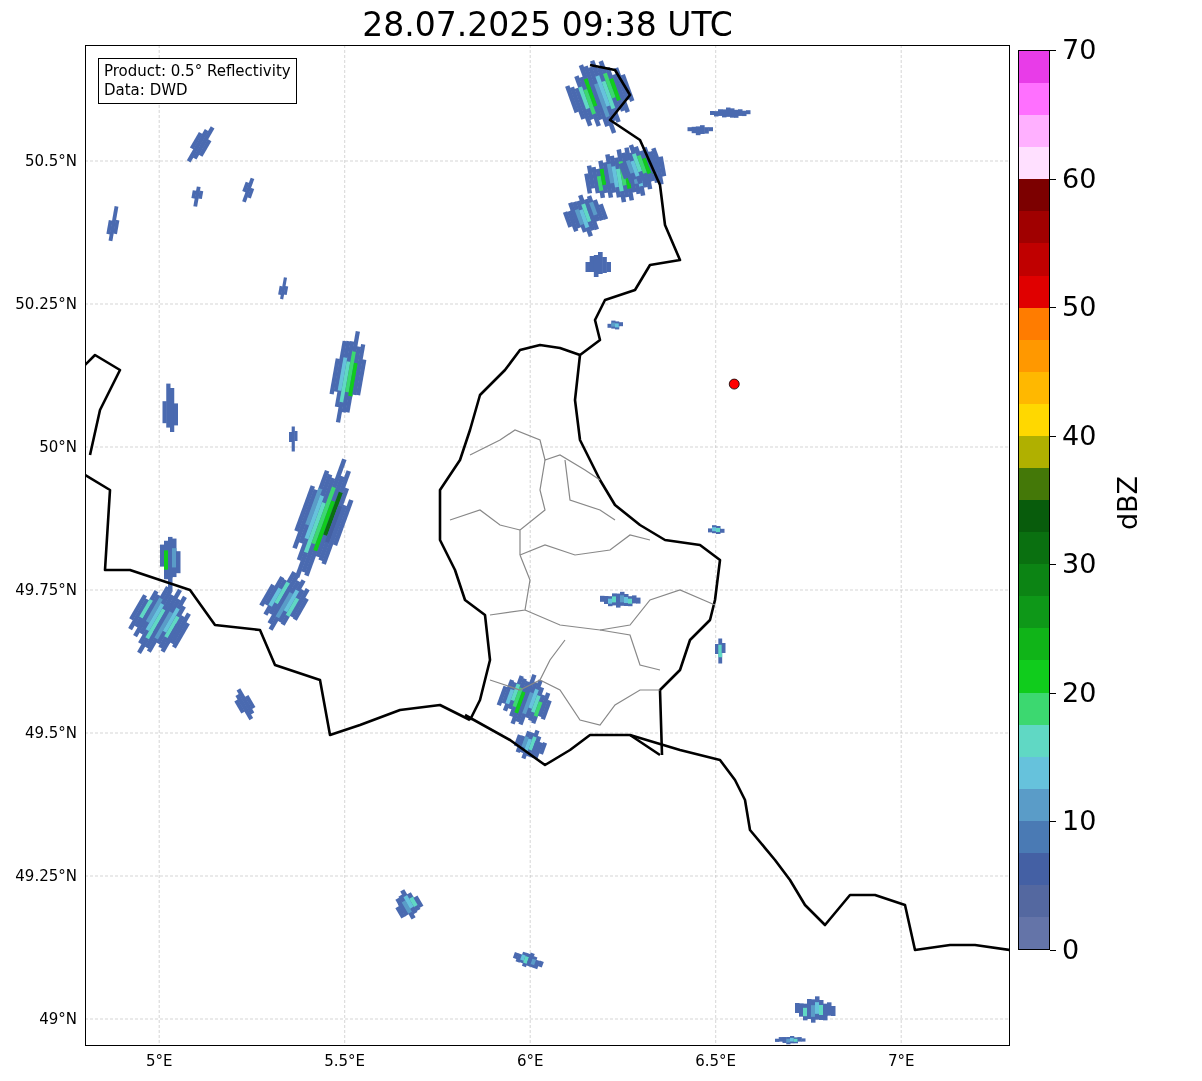  I want to click on info-text: Data: DWD, so click(146, 90).